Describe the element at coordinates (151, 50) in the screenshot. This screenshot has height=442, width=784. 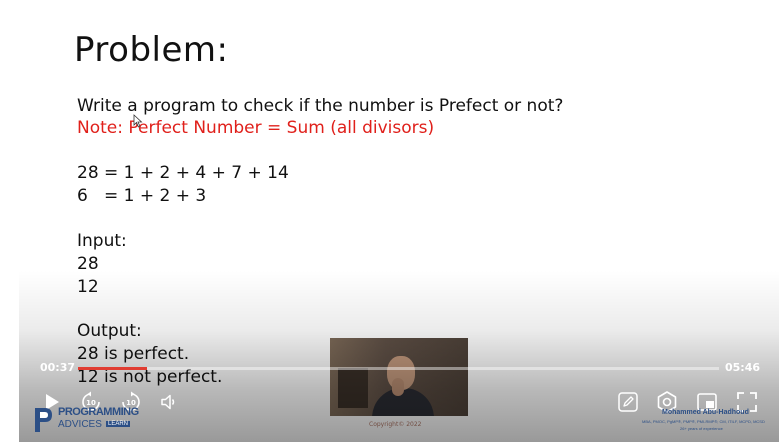
I see `slide-title: Problem:` at that location.